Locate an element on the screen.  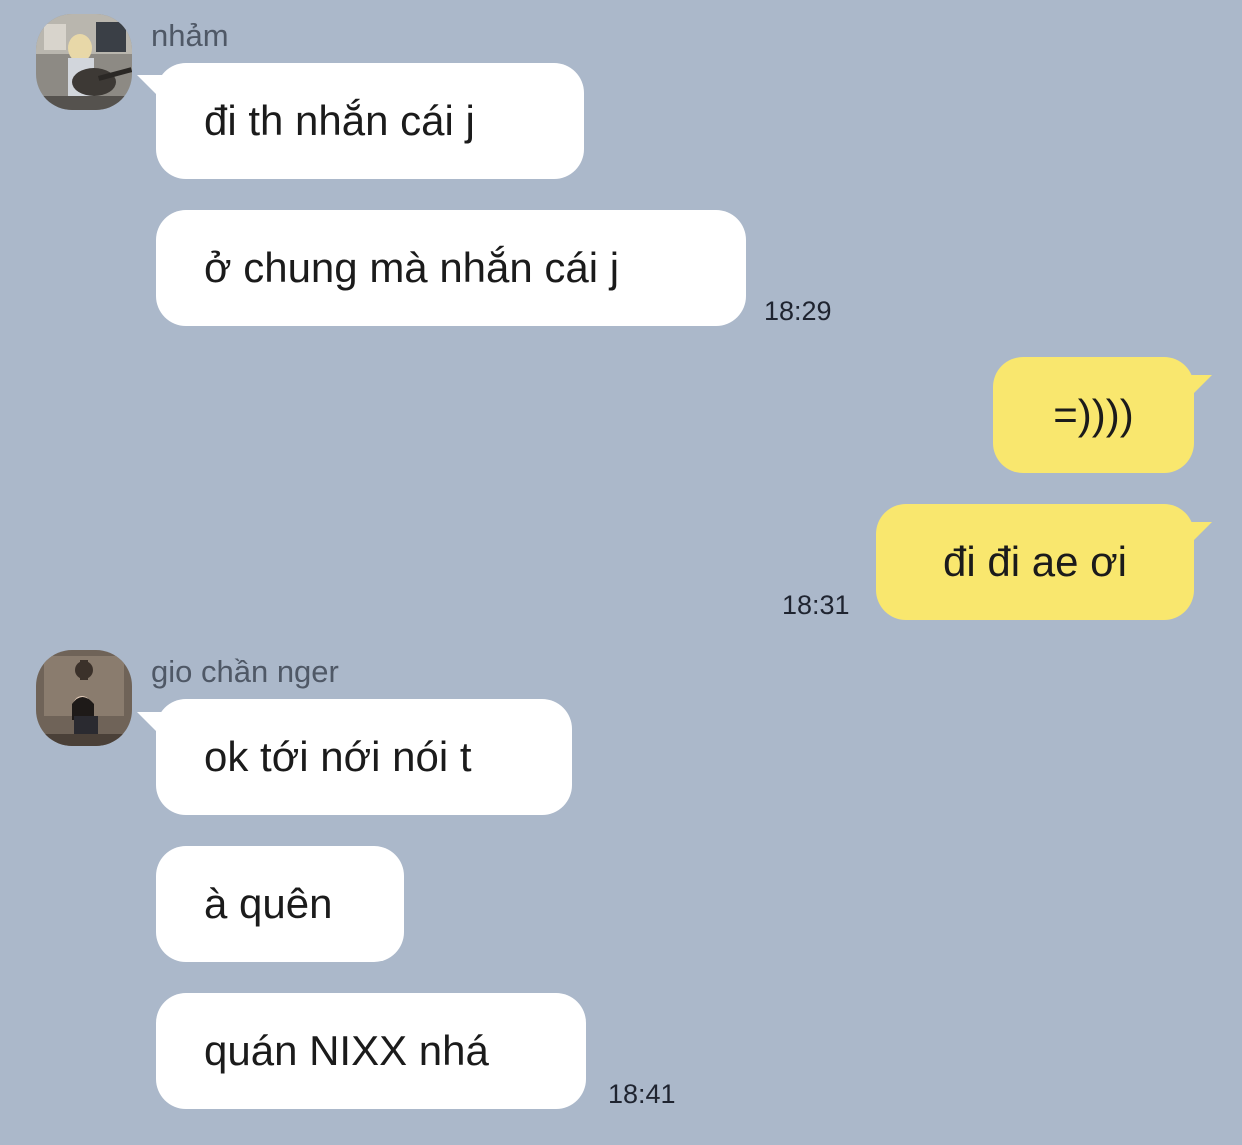
message-bubble-incoming: ok tới nới nói t is located at coordinates (364, 757).